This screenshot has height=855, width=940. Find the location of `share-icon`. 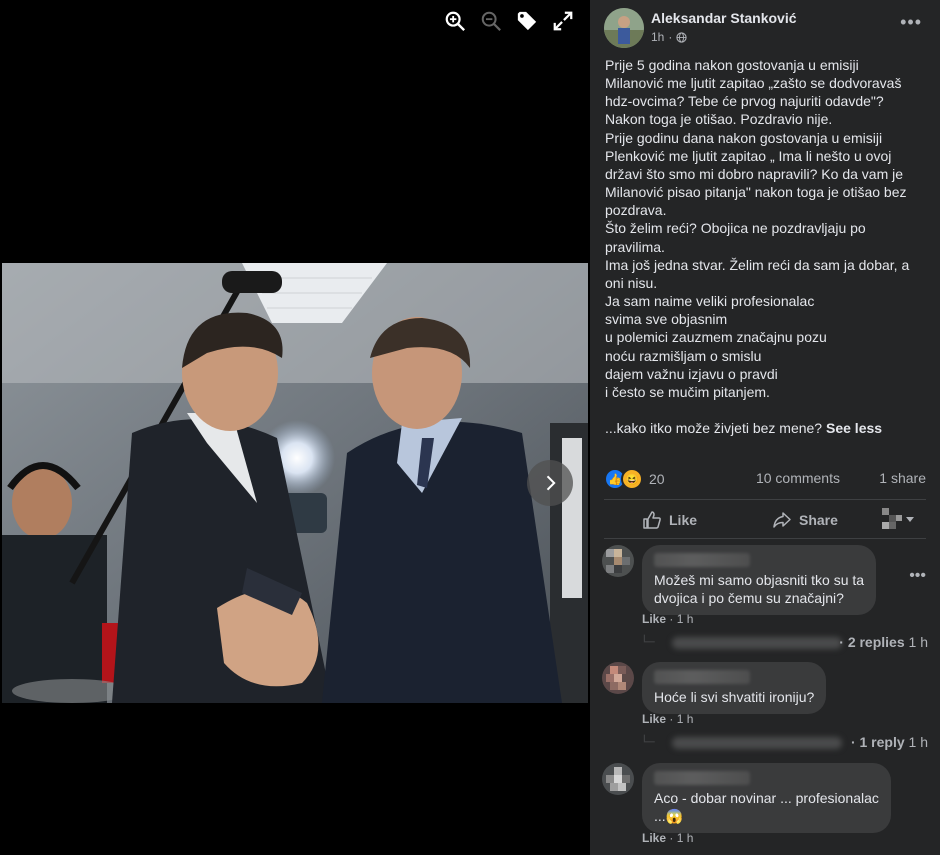

share-icon is located at coordinates (782, 520).